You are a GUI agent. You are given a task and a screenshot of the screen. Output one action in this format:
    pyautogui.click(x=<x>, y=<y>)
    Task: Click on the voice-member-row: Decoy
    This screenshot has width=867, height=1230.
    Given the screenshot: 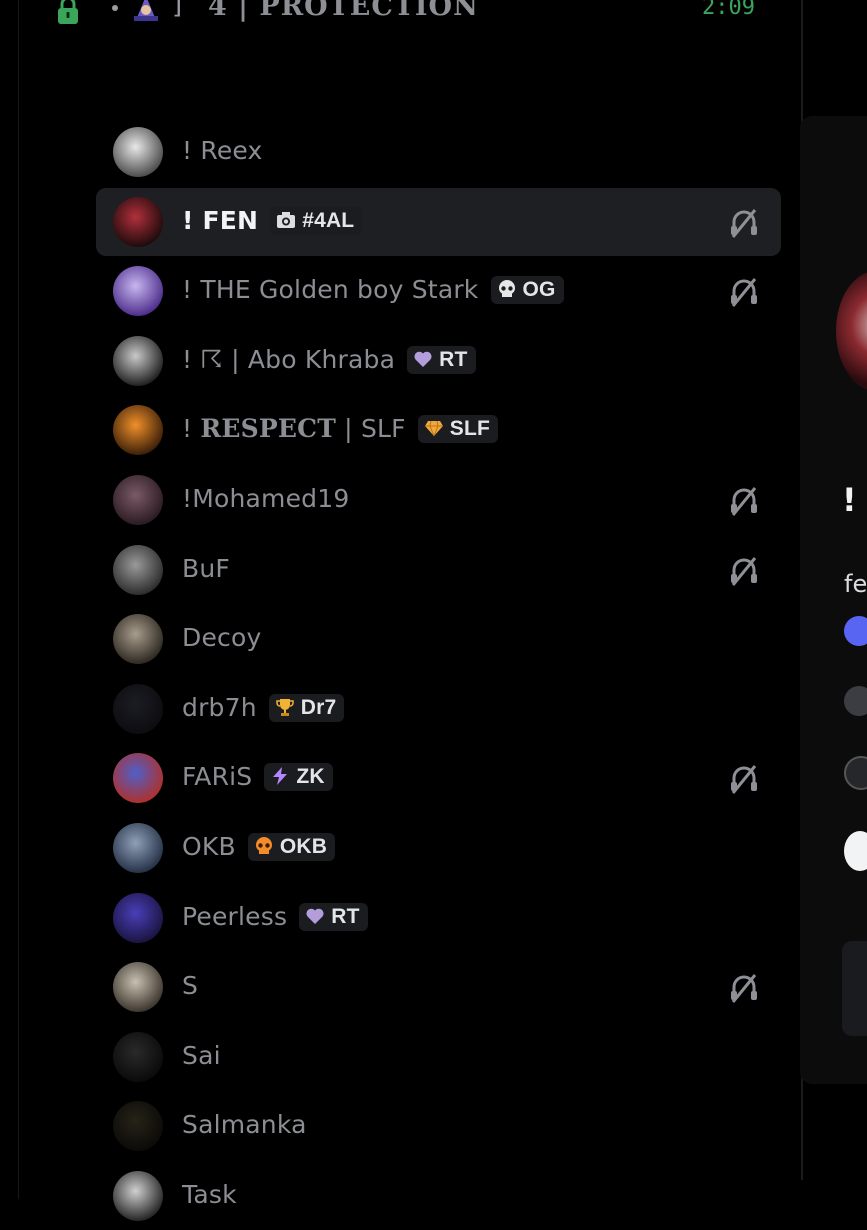 What is the action you would take?
    pyautogui.click(x=438, y=639)
    